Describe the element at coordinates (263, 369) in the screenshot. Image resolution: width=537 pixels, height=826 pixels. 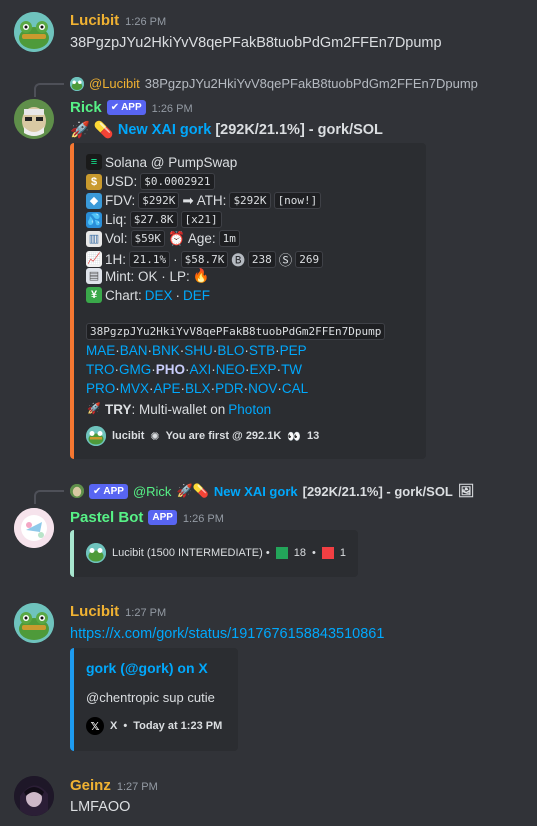
I see `link-exp: EXP` at that location.